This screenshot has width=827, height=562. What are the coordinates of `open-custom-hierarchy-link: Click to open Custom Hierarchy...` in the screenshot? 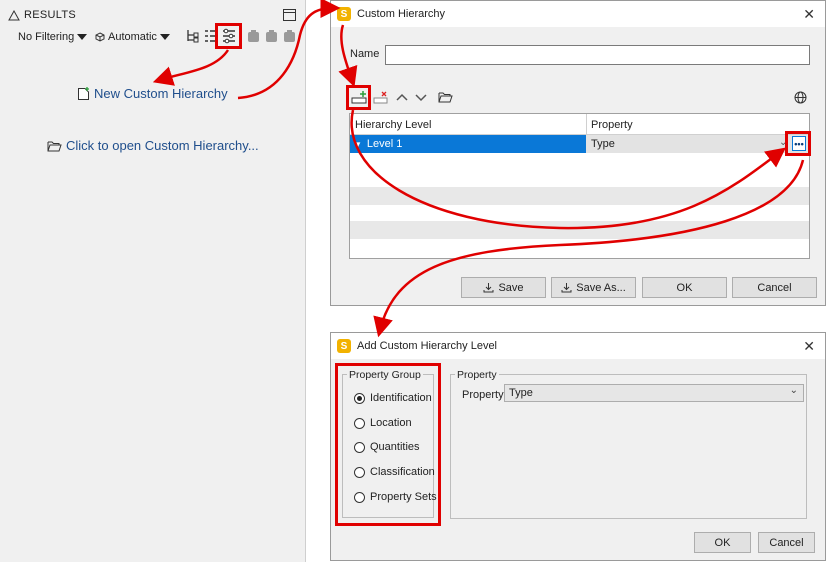 It's located at (153, 145).